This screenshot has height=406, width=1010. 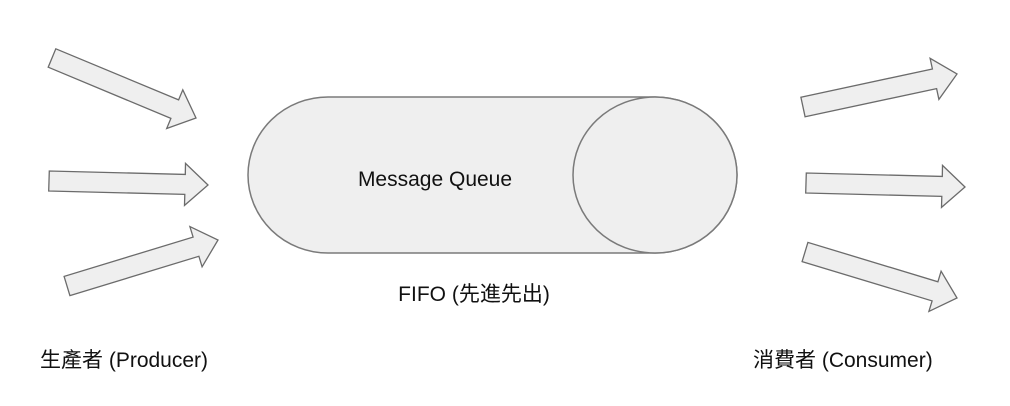 What do you see at coordinates (435, 179) in the screenshot?
I see `queue-label: Message Queue` at bounding box center [435, 179].